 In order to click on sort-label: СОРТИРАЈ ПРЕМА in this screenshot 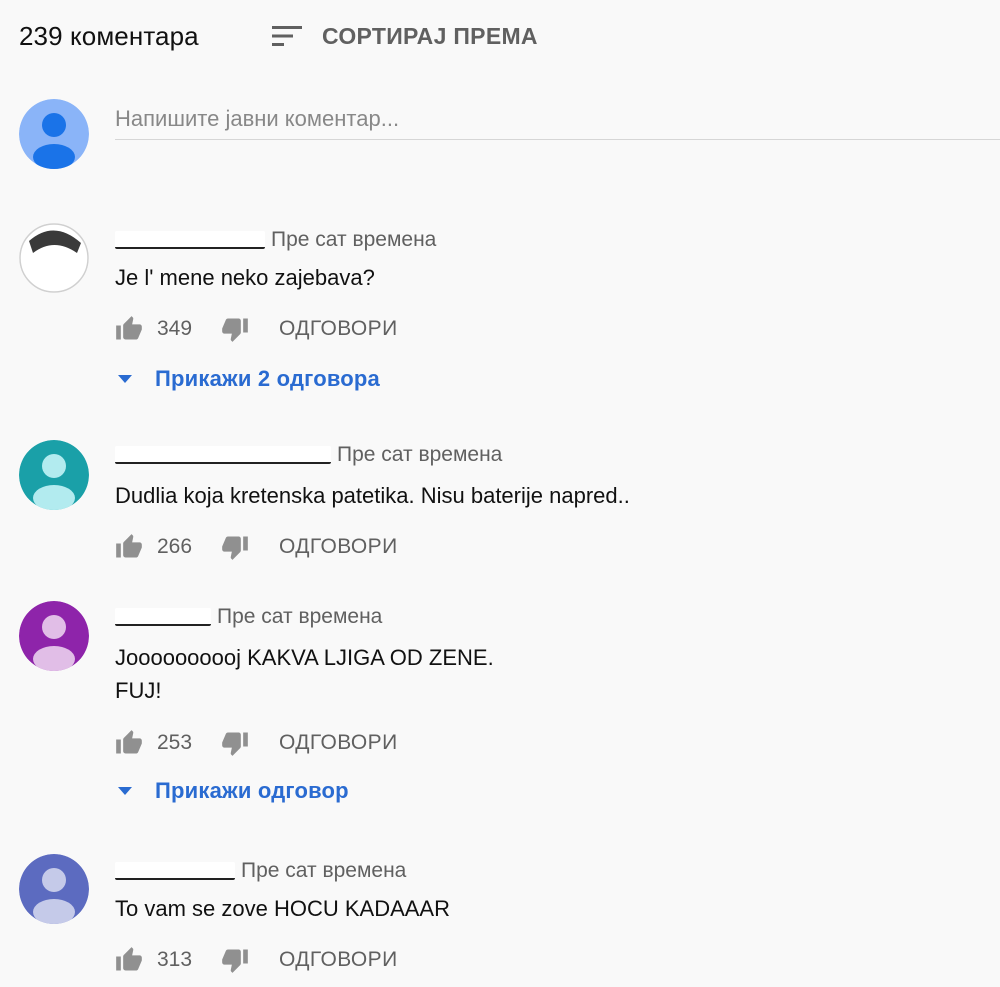, I will do `click(430, 35)`.